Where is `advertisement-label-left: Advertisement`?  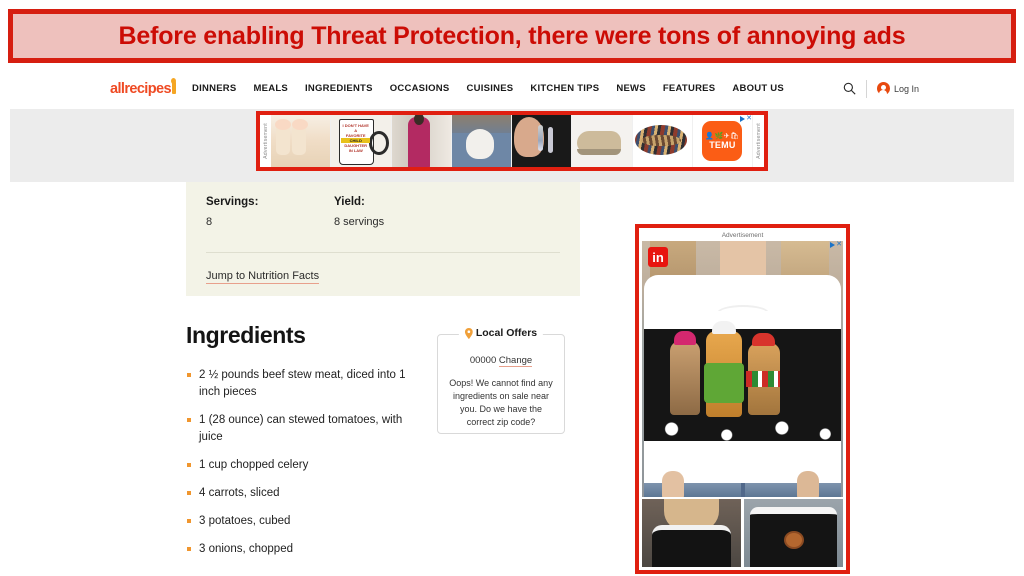 advertisement-label-left: Advertisement is located at coordinates (265, 141).